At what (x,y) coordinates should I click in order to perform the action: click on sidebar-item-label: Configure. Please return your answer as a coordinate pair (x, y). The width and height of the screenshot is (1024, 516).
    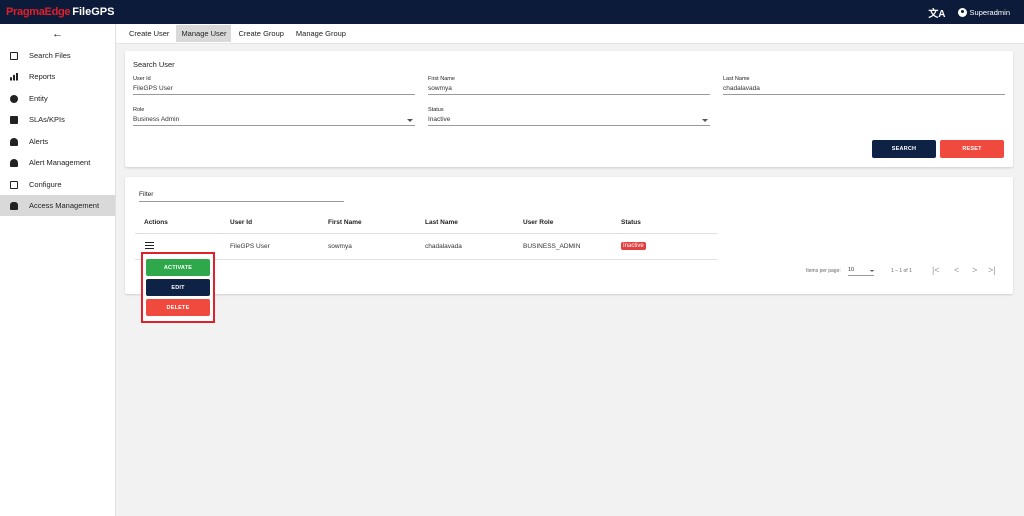
    Looking at the image, I should click on (45, 184).